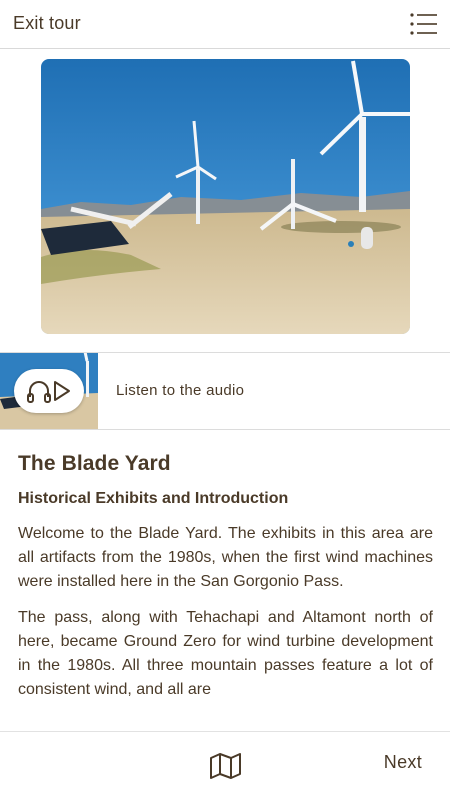 This screenshot has height=800, width=450. Describe the element at coordinates (403, 762) in the screenshot. I see `next-button: Next` at that location.